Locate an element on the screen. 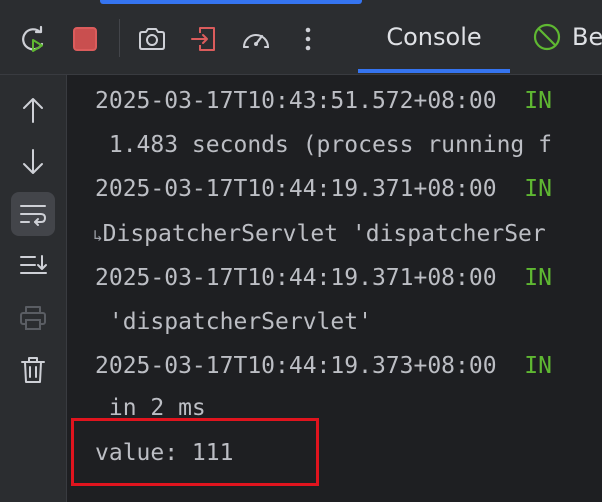 The image size is (602, 502). log-message: 'dispatcherServlet' is located at coordinates (233, 322).